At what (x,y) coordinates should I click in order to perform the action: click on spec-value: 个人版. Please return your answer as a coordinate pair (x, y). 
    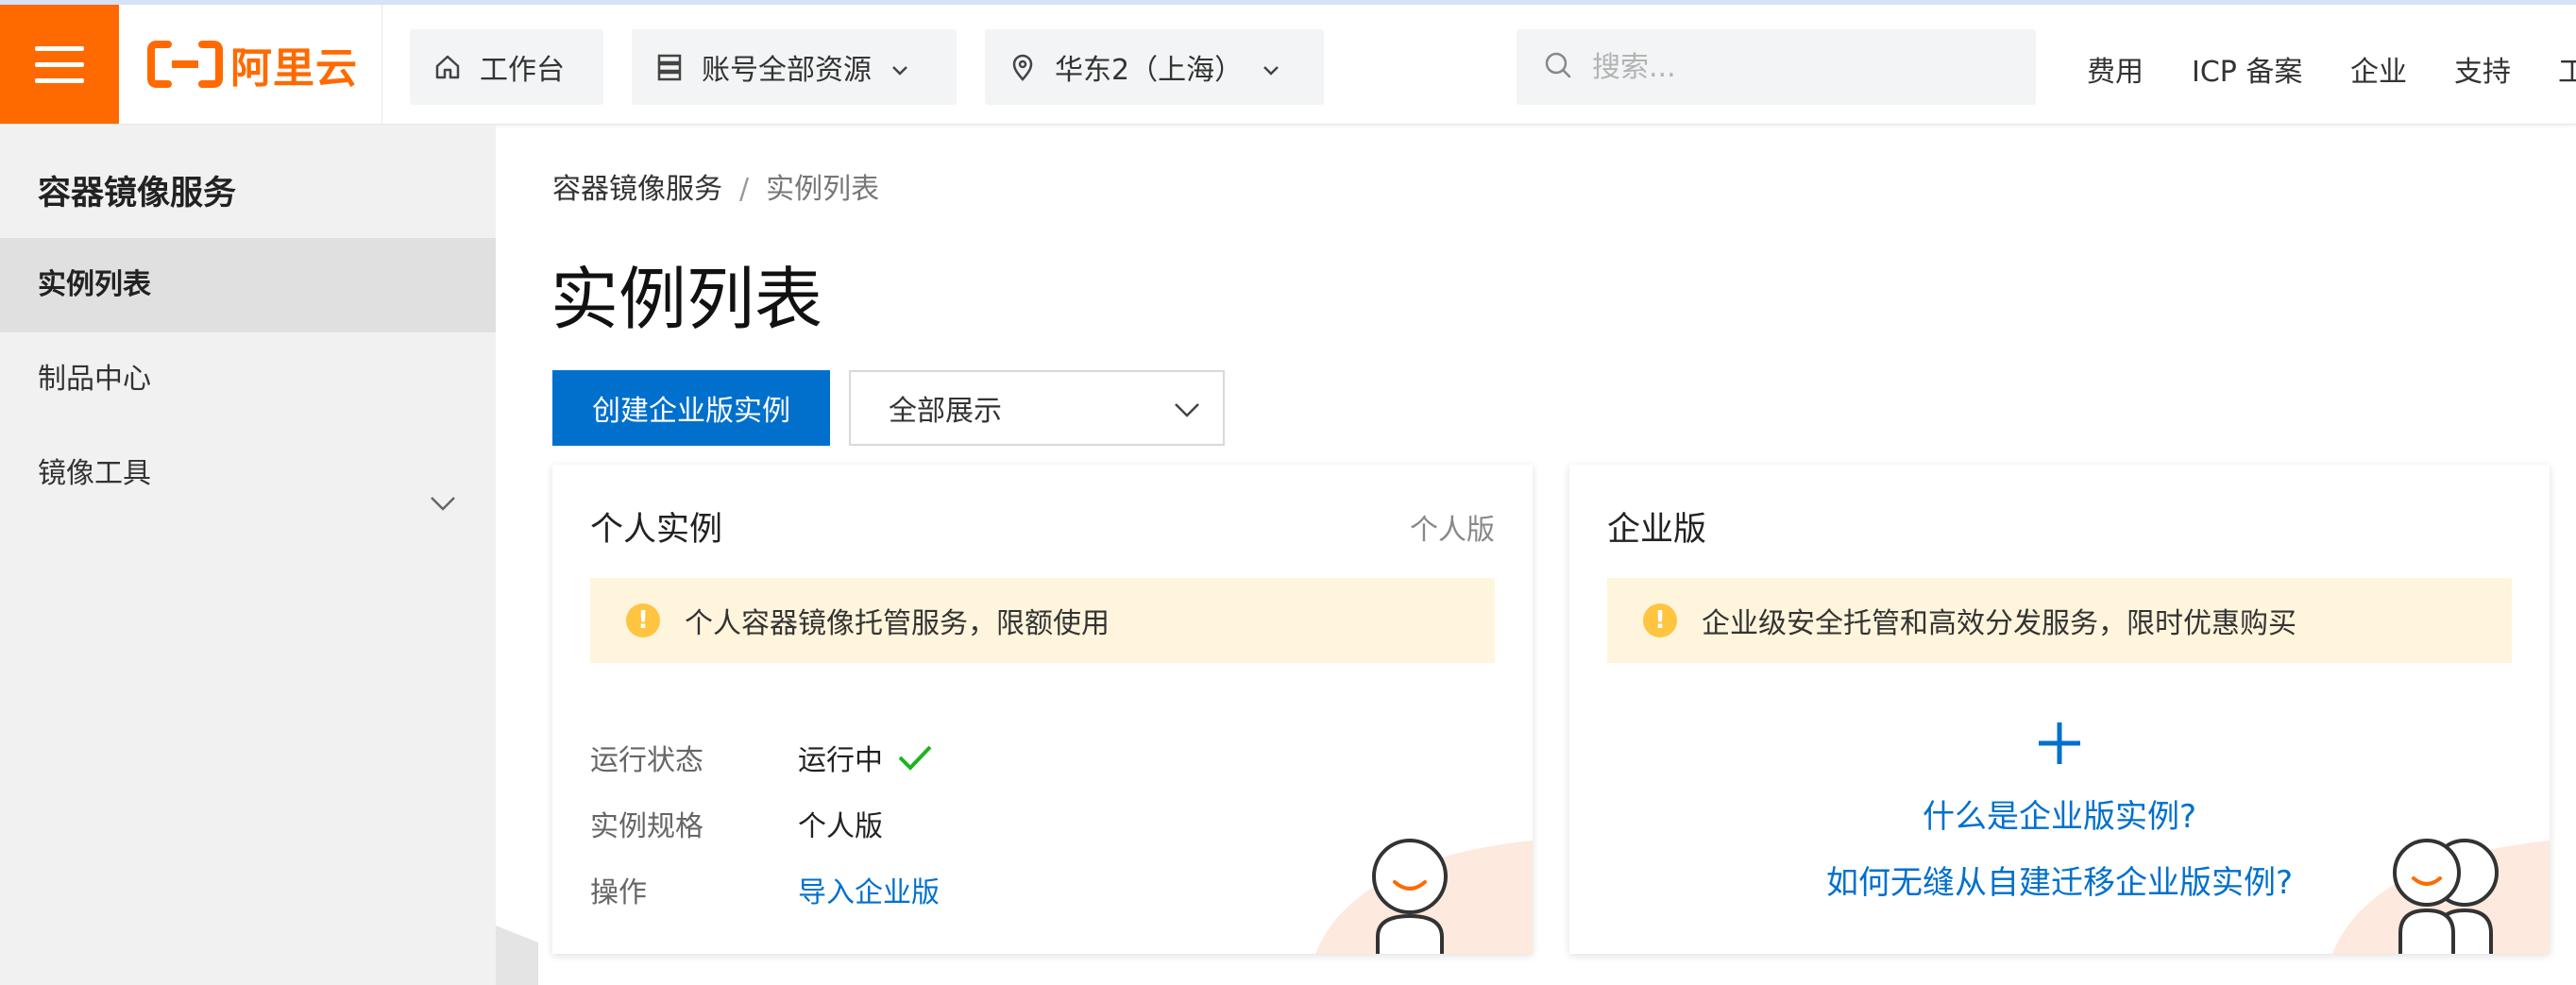
    Looking at the image, I should click on (840, 826).